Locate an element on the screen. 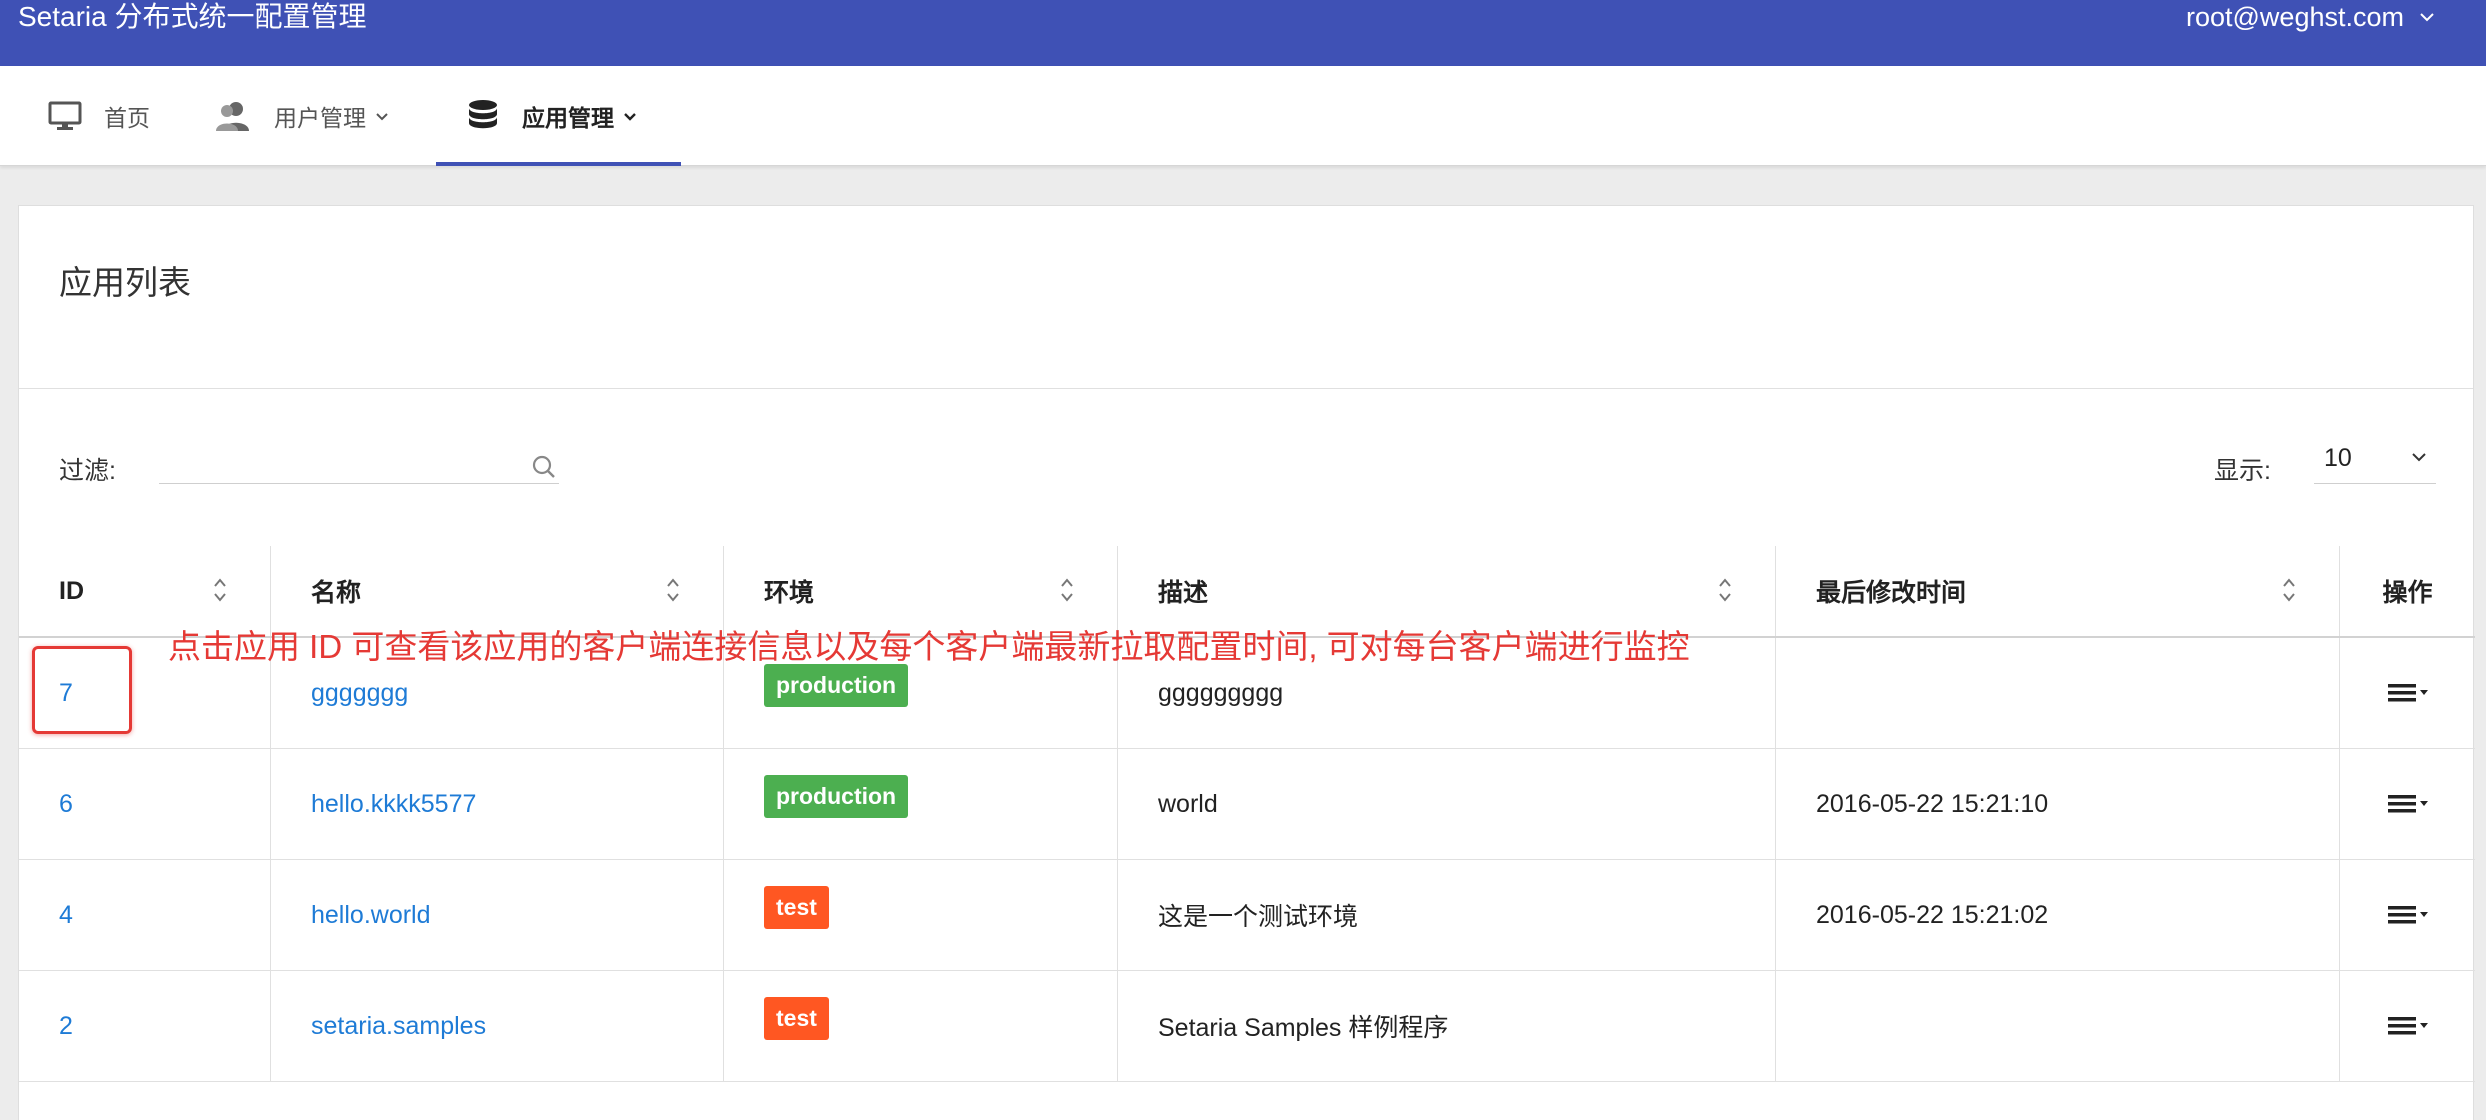 The image size is (2486, 1120). cell-name: hello.world is located at coordinates (497, 915).